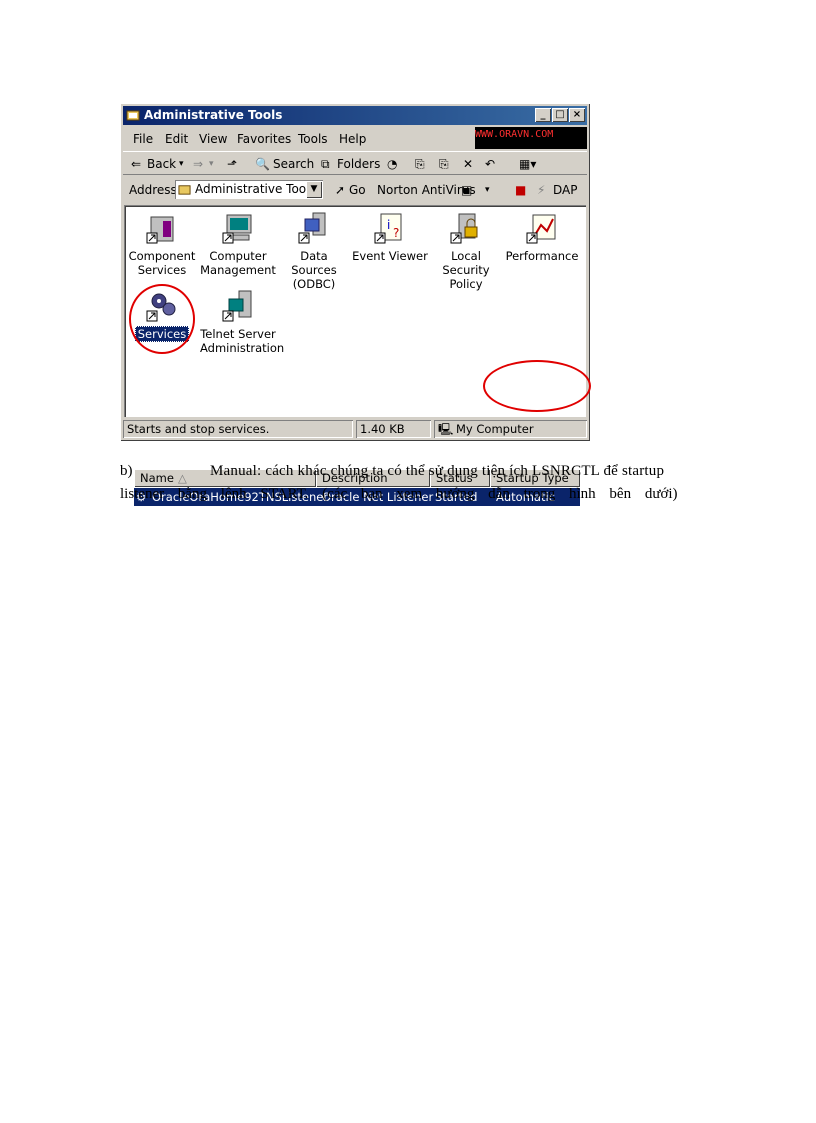 This screenshot has width=816, height=1123. I want to click on status-zone-panel: 🖳 My Computer, so click(510, 429).